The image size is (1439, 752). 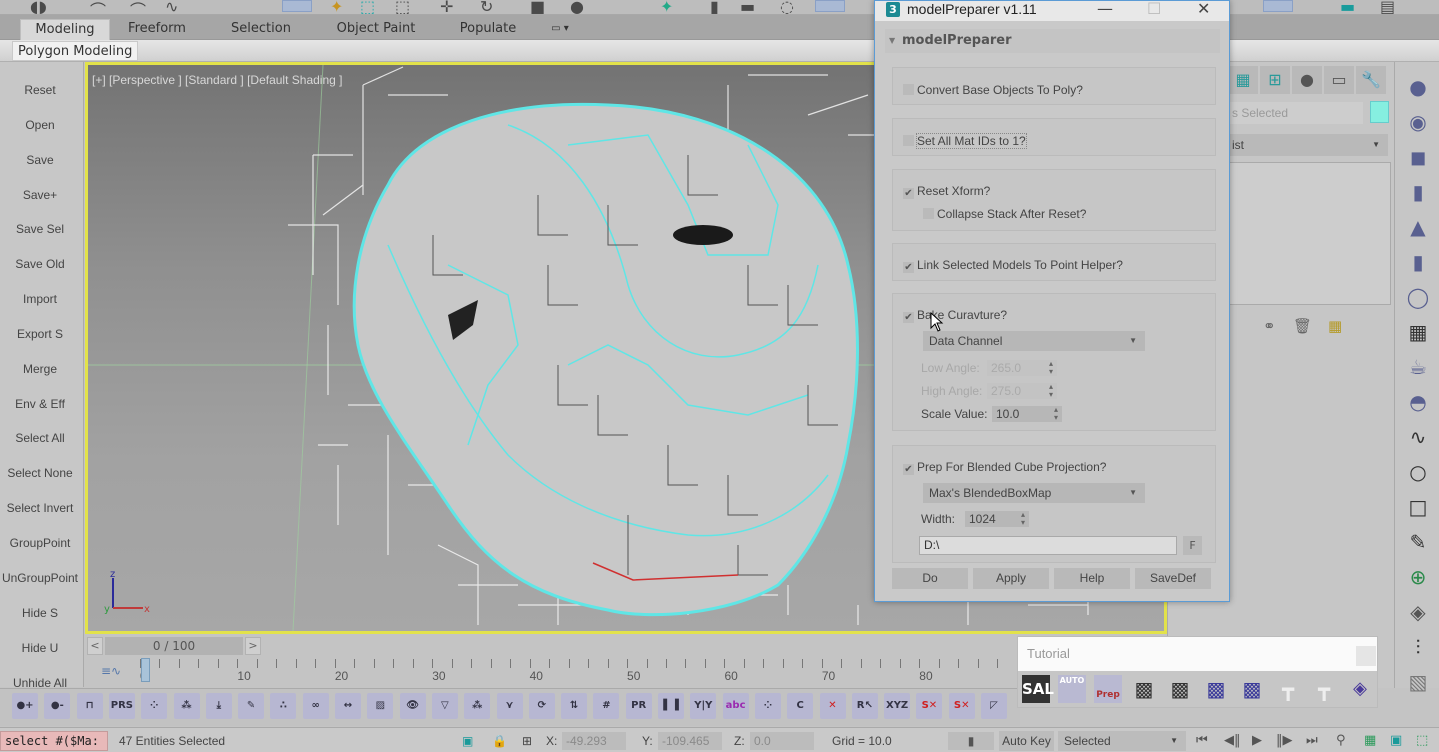 I want to click on sphere-icon: ●, so click(x=1418, y=87).